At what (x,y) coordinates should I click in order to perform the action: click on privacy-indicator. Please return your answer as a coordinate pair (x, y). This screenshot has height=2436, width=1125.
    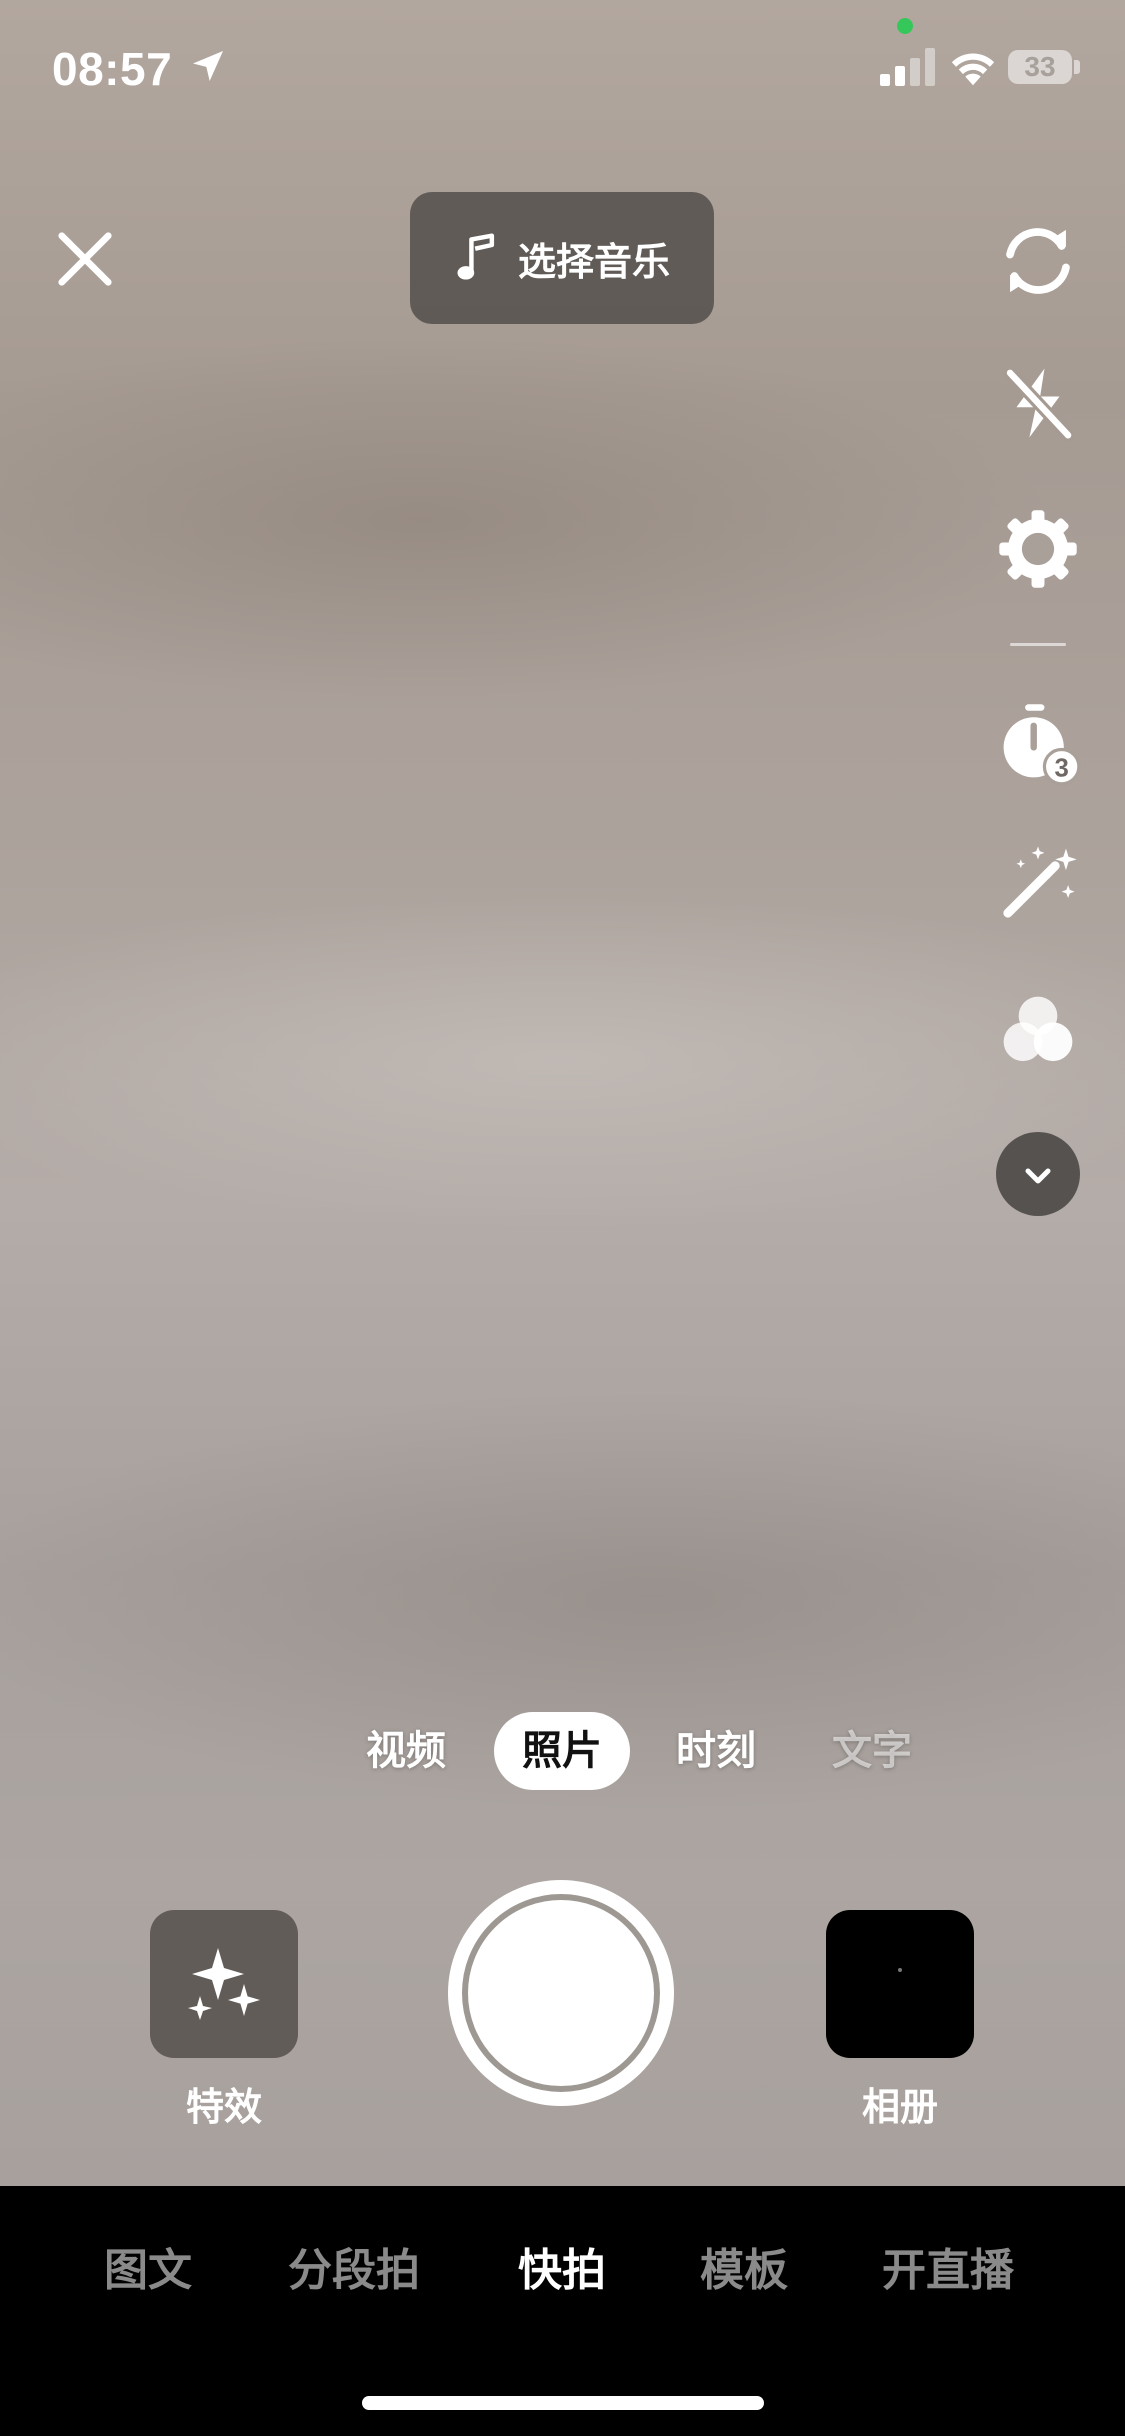
    Looking at the image, I should click on (905, 26).